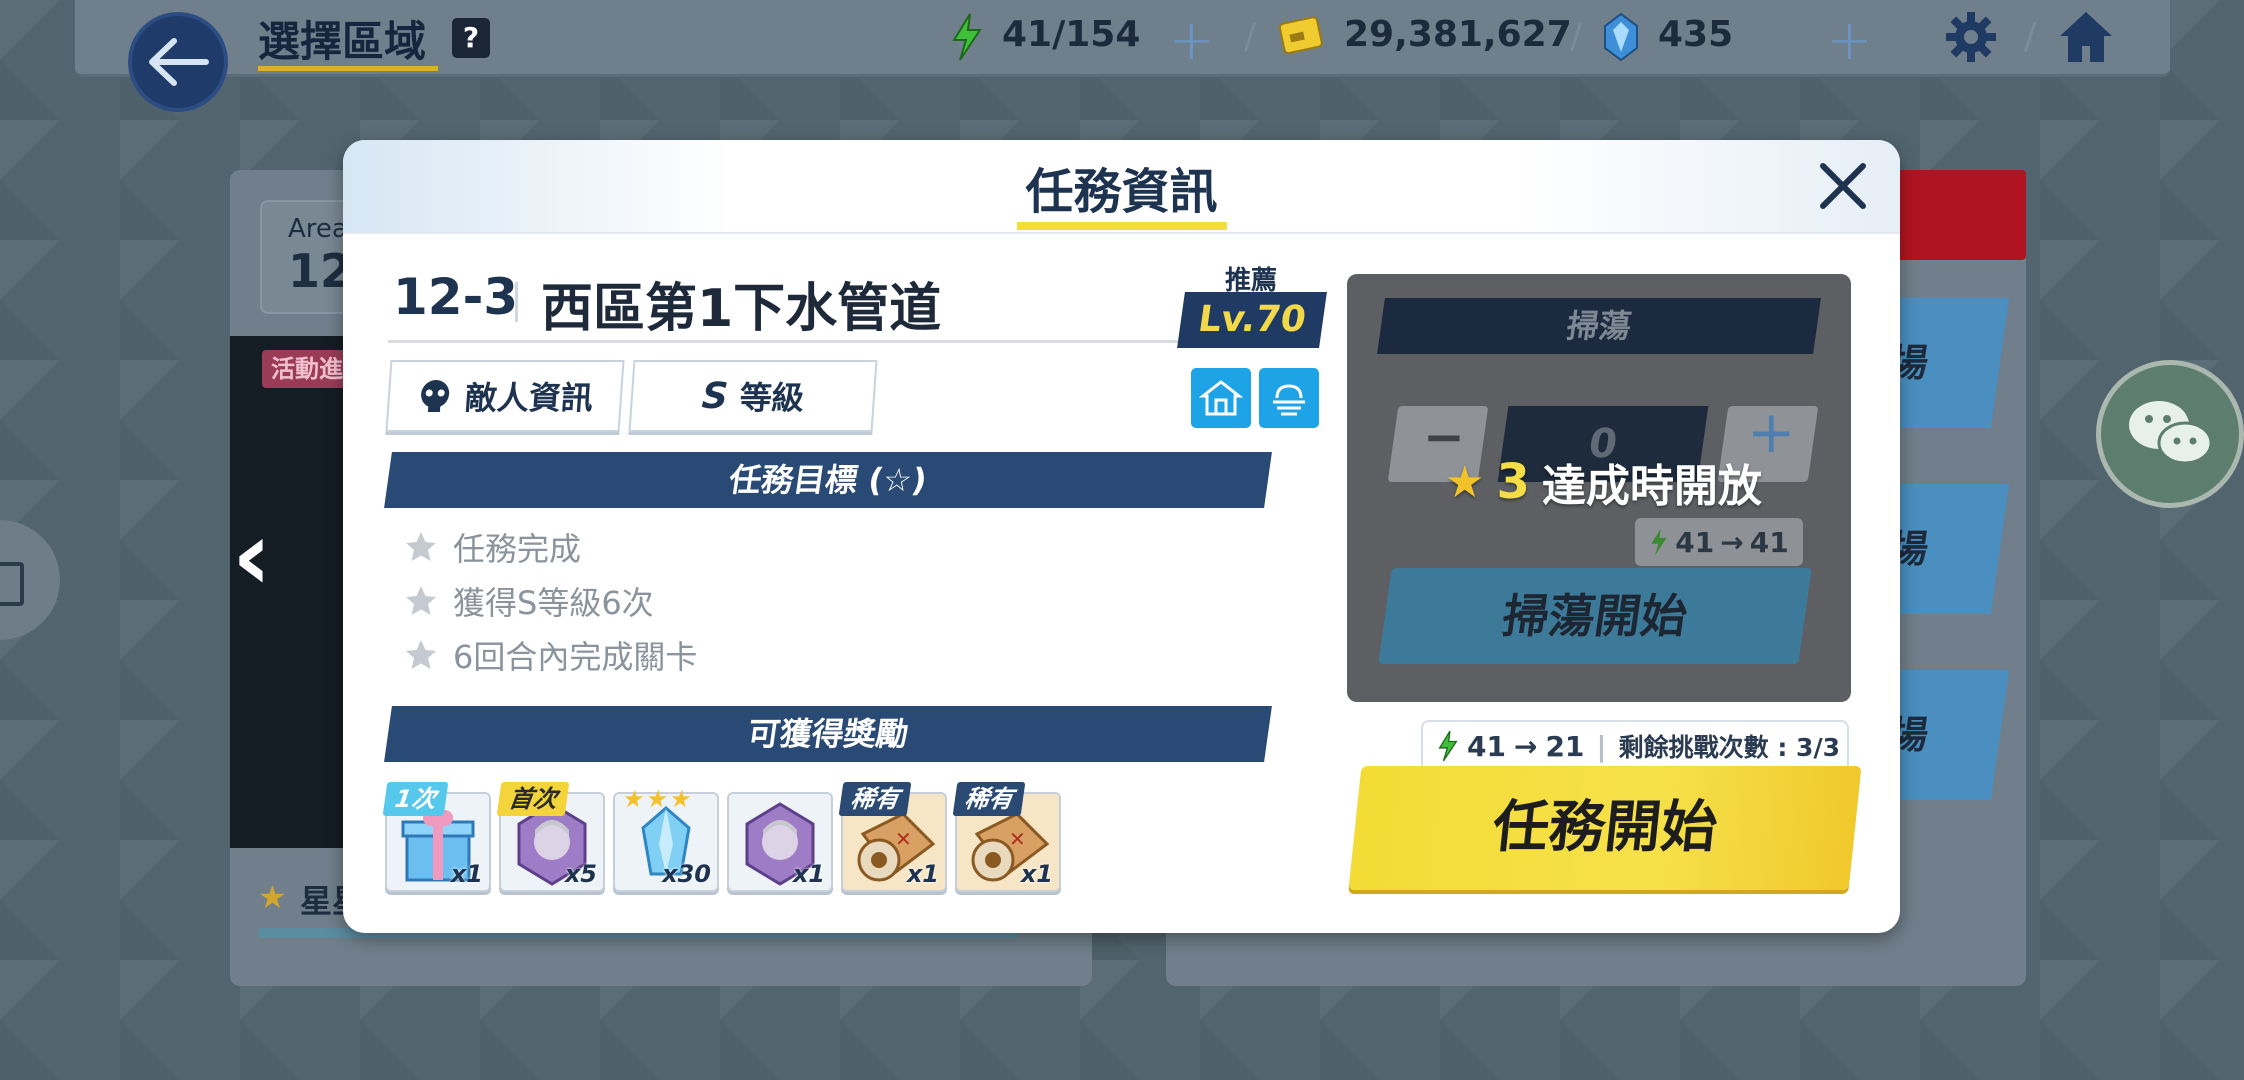 The width and height of the screenshot is (2244, 1080). Describe the element at coordinates (1122, 226) in the screenshot. I see `title-accent-bar` at that location.